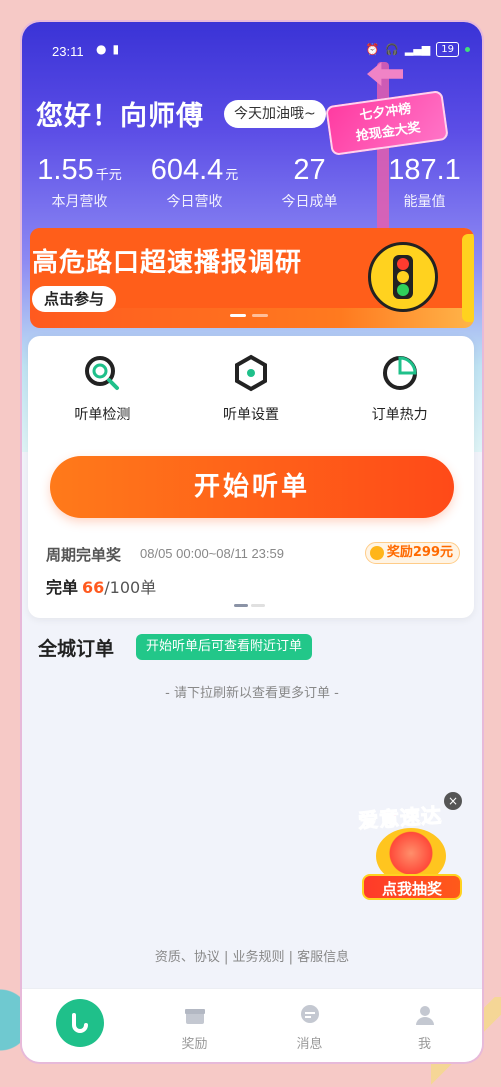 Image resolution: width=501 pixels, height=1087 pixels. I want to click on privacy-dot-icon, so click(467, 49).